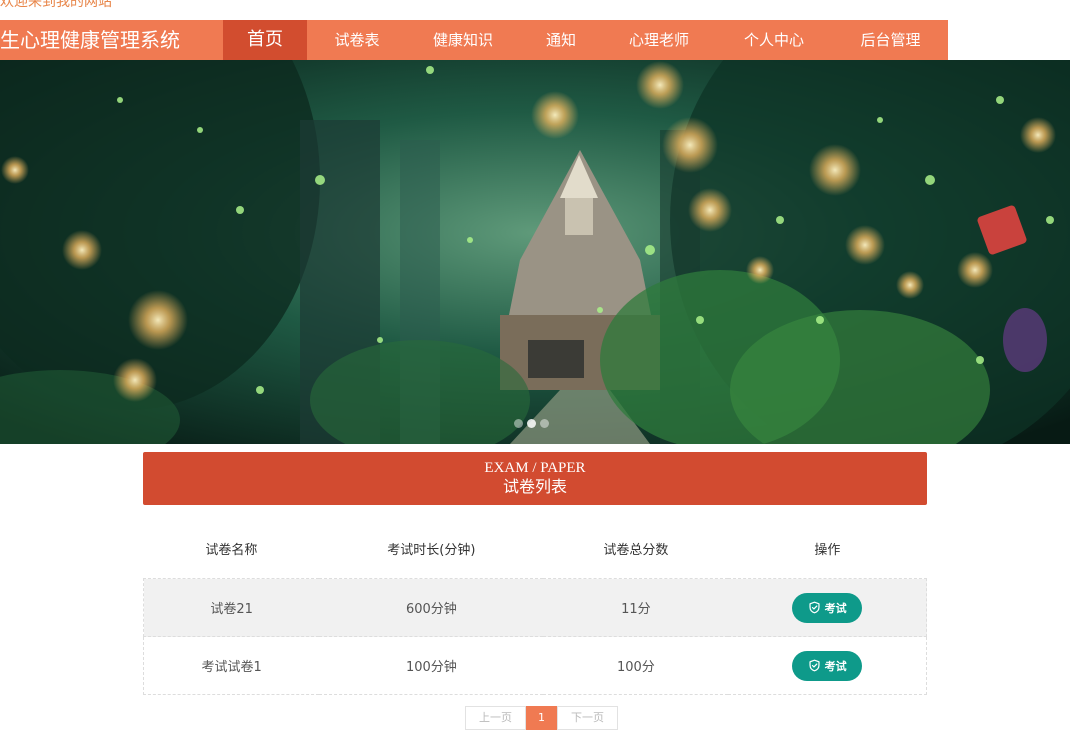 The image size is (1070, 738). What do you see at coordinates (535, 468) in the screenshot?
I see `section-title-en: EXAM / PAPER` at bounding box center [535, 468].